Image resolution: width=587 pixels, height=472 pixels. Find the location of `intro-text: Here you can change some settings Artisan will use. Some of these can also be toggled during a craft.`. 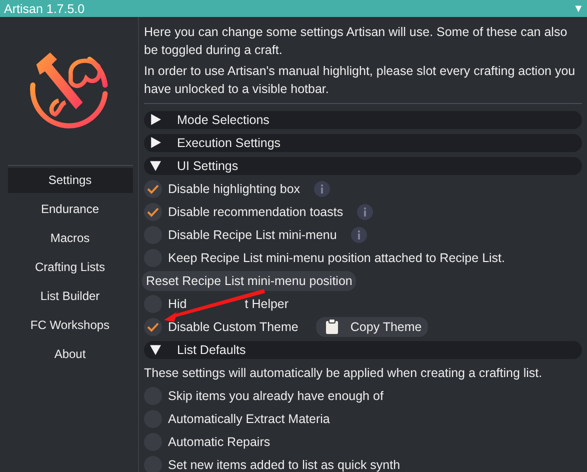

intro-text: Here you can change some settings Artisan will use. Some of these can also be toggled during a craft. is located at coordinates (356, 41).